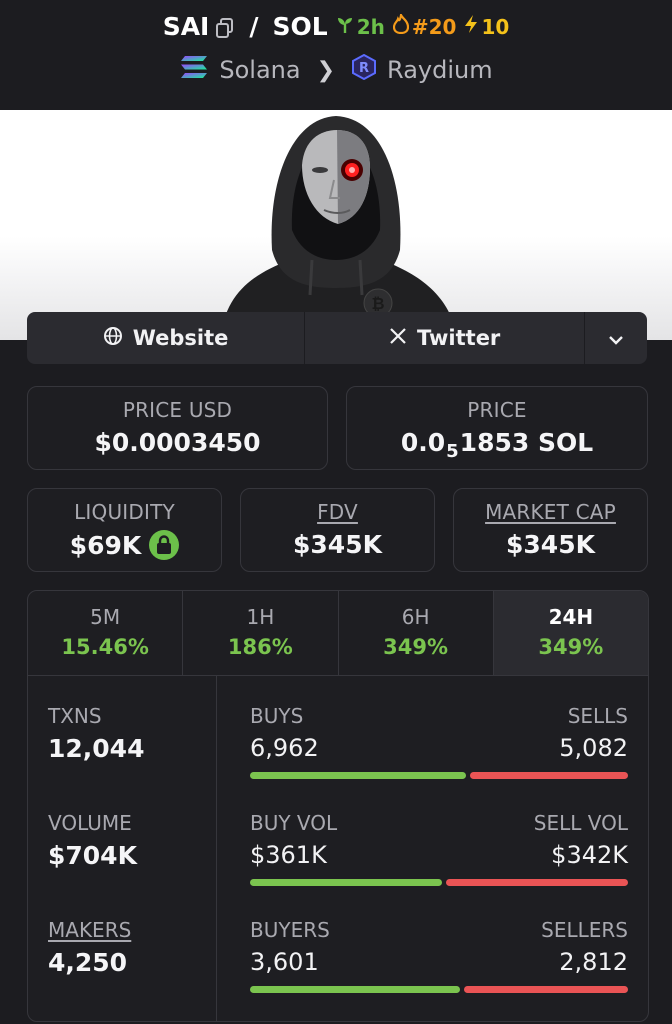  I want to click on buys-value: 6,962, so click(284, 748).